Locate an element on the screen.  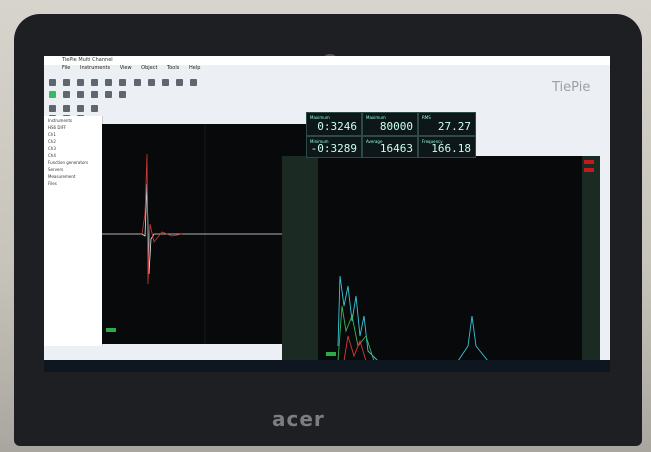
tree-item: HS6 DIFF is located at coordinates (73, 126).